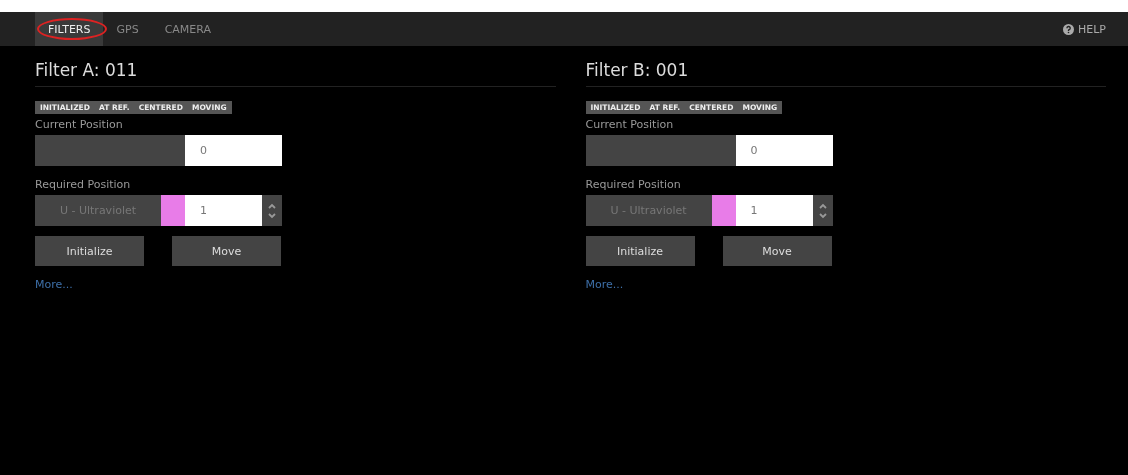 The image size is (1128, 475). I want to click on nav-tab: FILTERS, so click(69, 29).